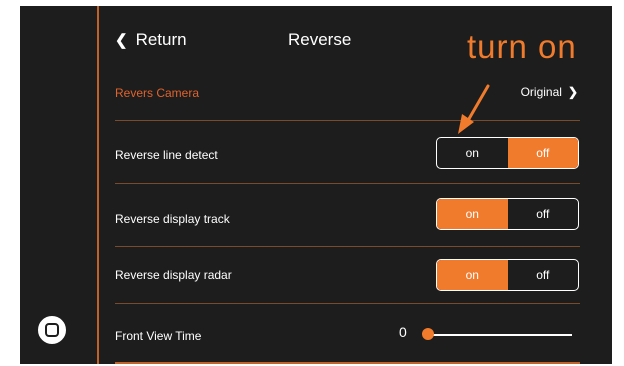 This screenshot has height=366, width=624. What do you see at coordinates (166, 155) in the screenshot?
I see `reverse-line-detect-label: Reverse line detect` at bounding box center [166, 155].